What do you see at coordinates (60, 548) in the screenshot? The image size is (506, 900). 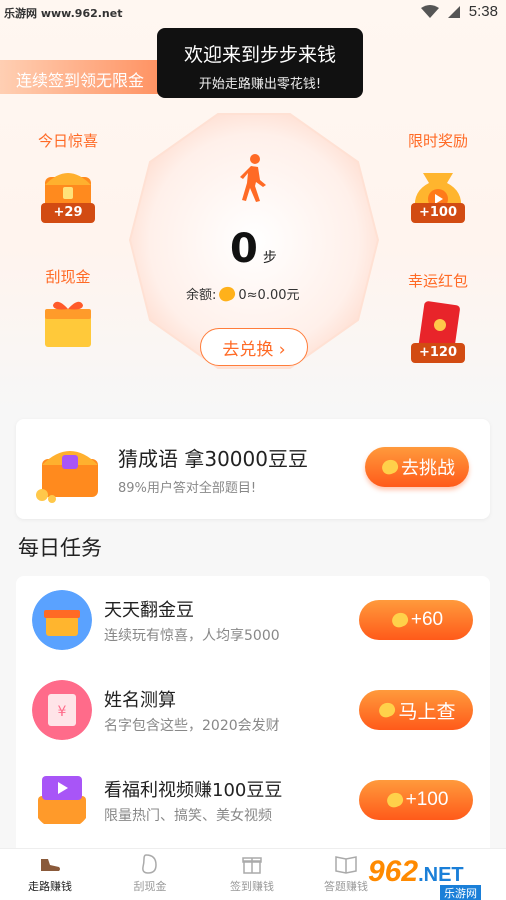 I see `daily-tasks-title: 每日任务` at bounding box center [60, 548].